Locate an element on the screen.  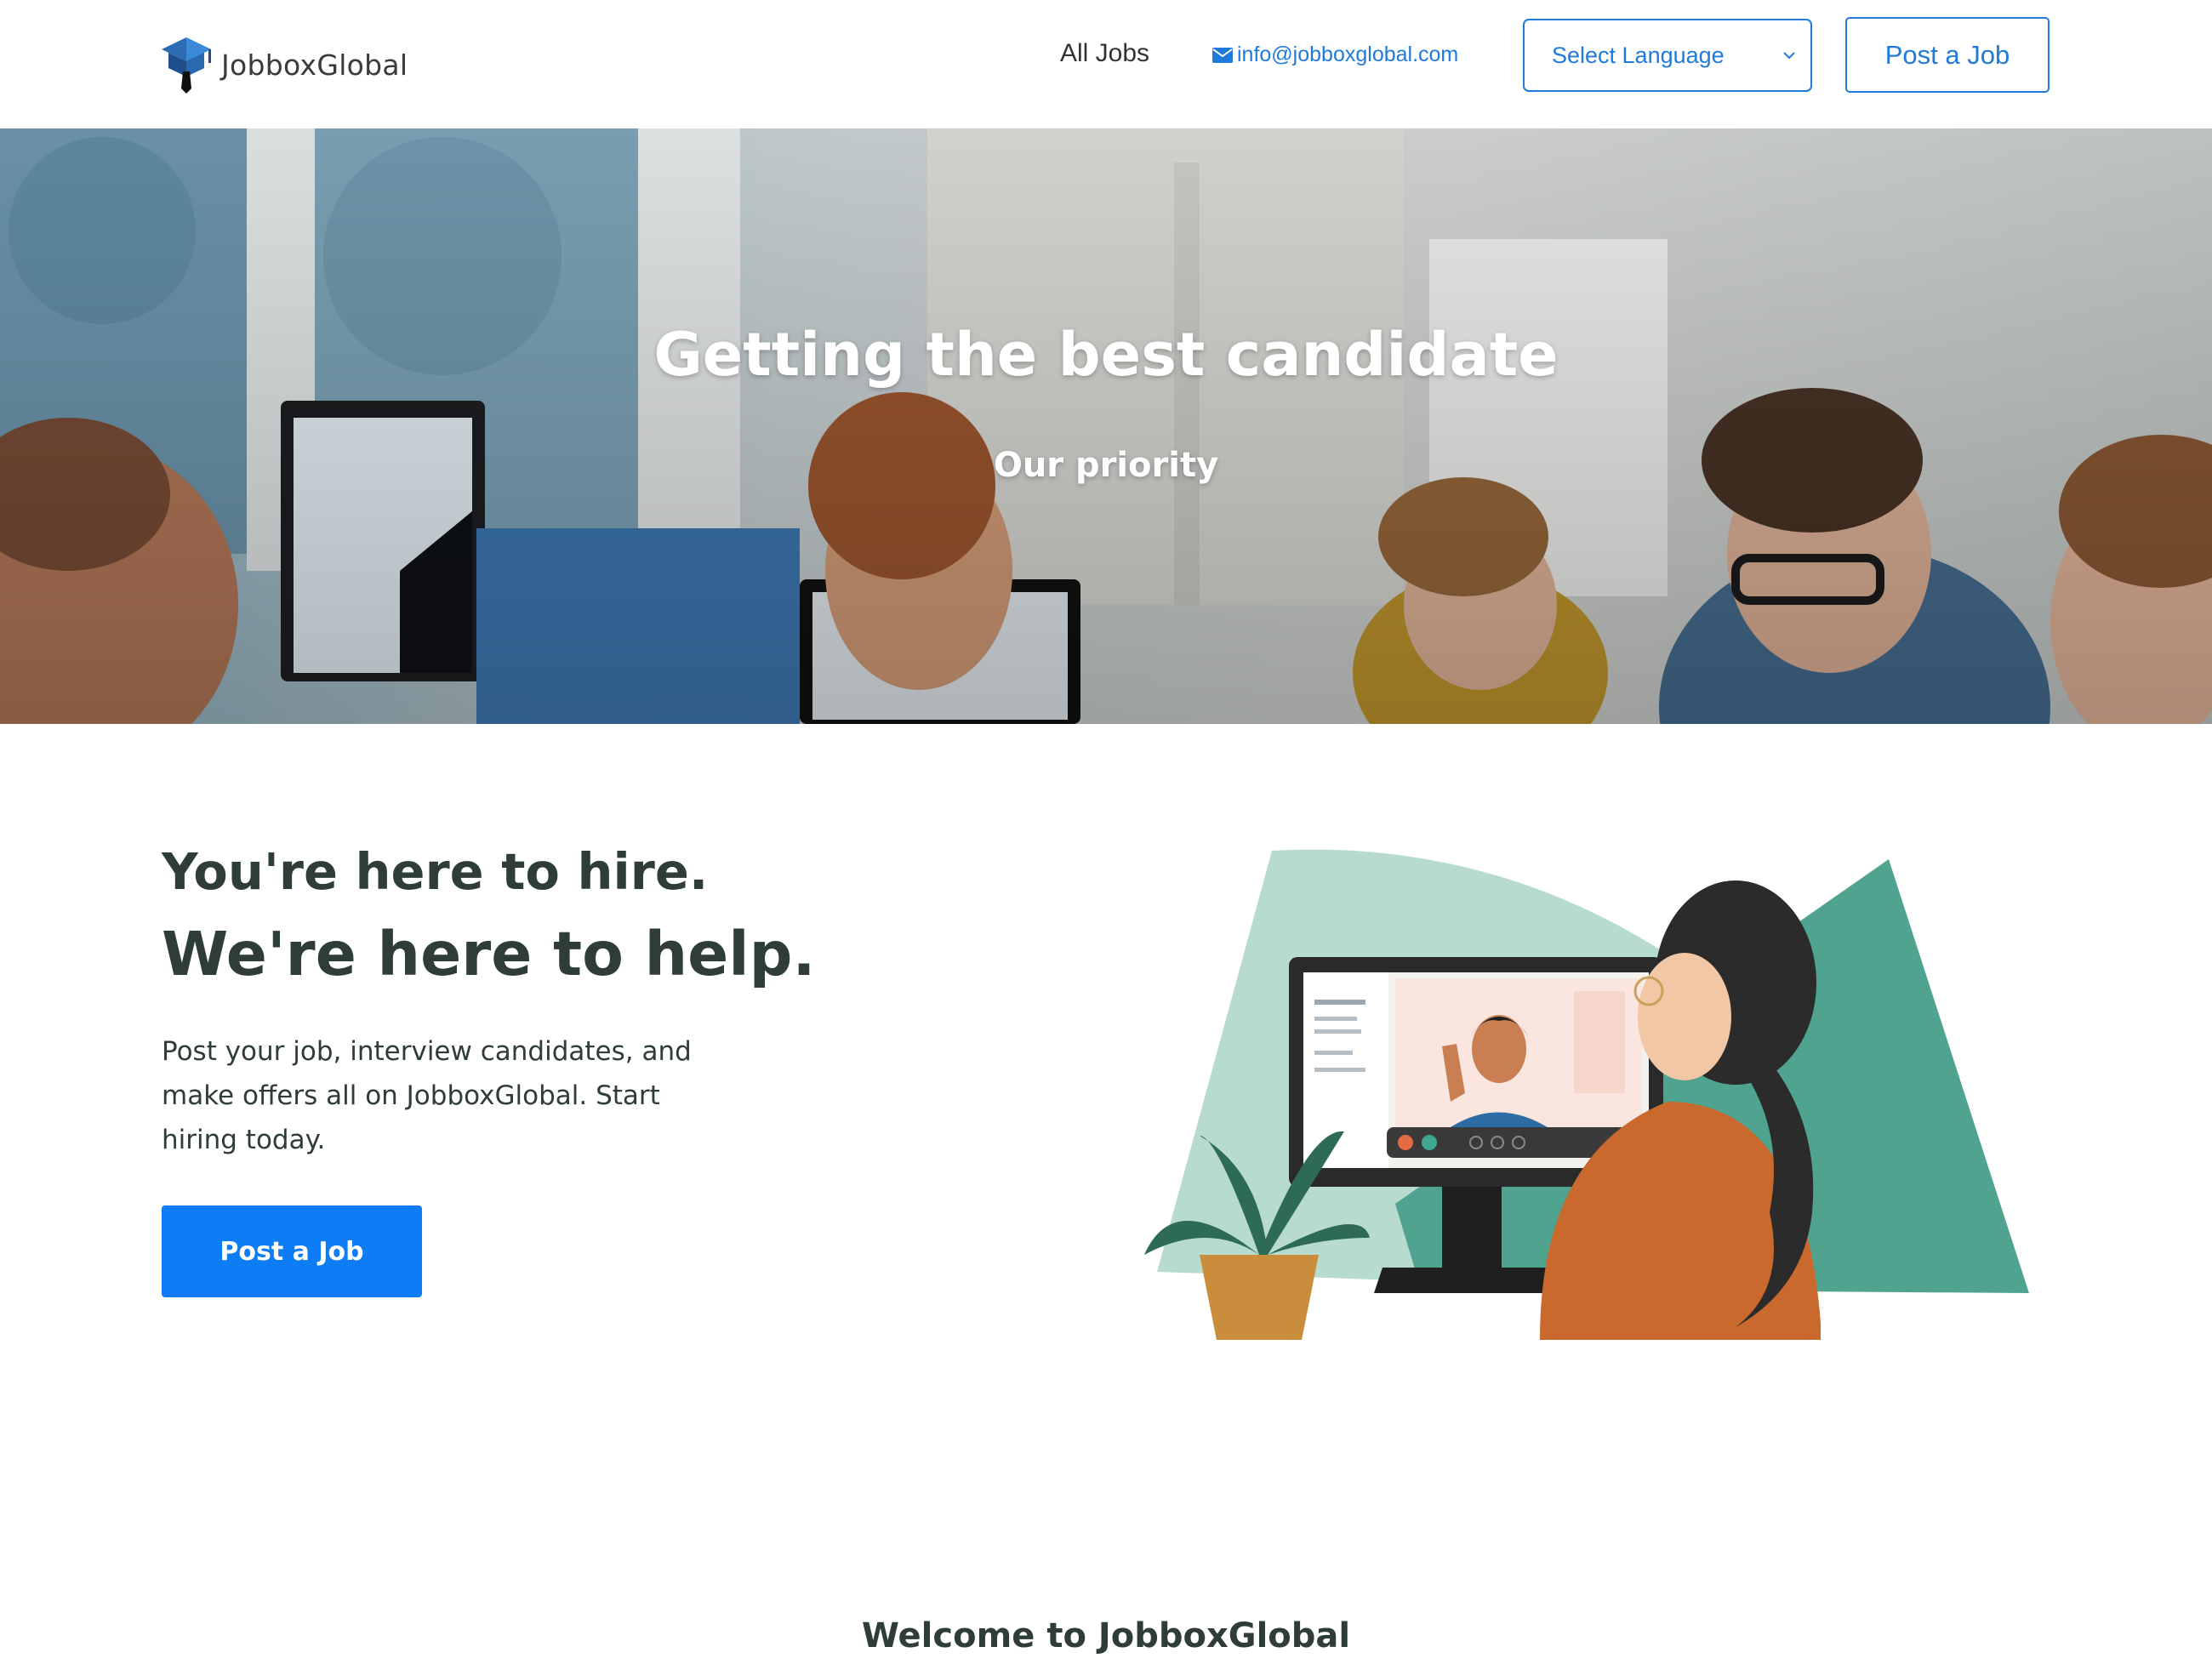
brand-name: JobboxGlobal is located at coordinates (314, 65).